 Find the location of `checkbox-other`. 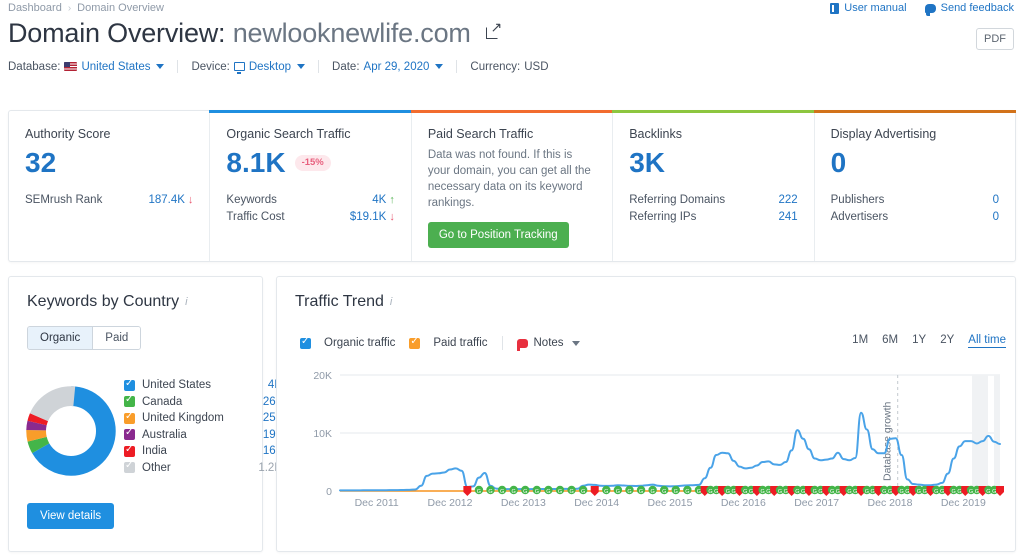

checkbox-other is located at coordinates (129, 467).